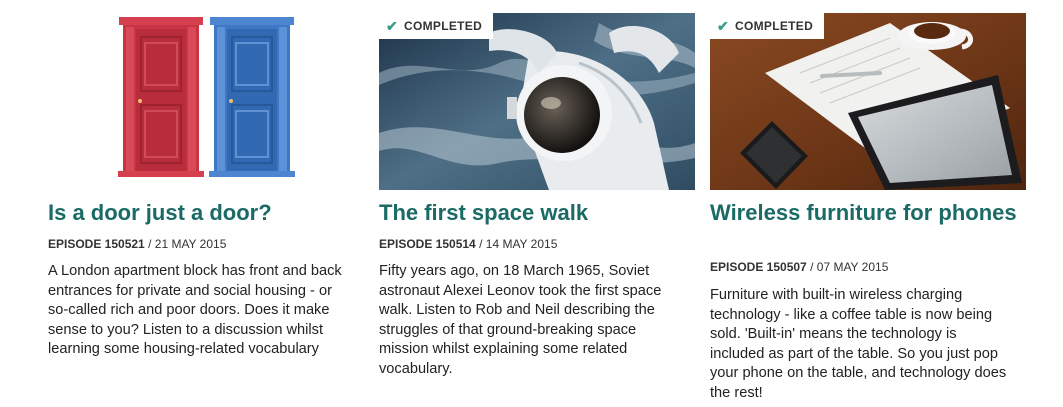  I want to click on episode-image-furniture: ✔ COMPLETED, so click(868, 101).